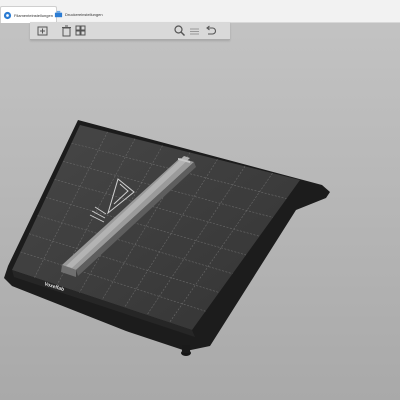 This screenshot has height=400, width=400. What do you see at coordinates (130, 31) in the screenshot?
I see `scene-toolbar` at bounding box center [130, 31].